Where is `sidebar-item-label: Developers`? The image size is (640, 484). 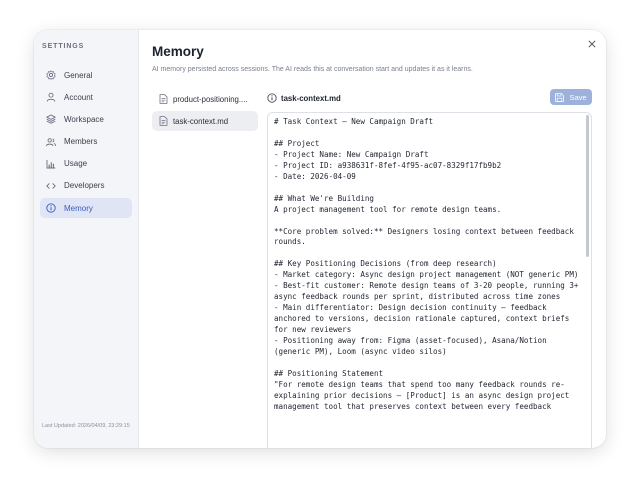 sidebar-item-label: Developers is located at coordinates (84, 186).